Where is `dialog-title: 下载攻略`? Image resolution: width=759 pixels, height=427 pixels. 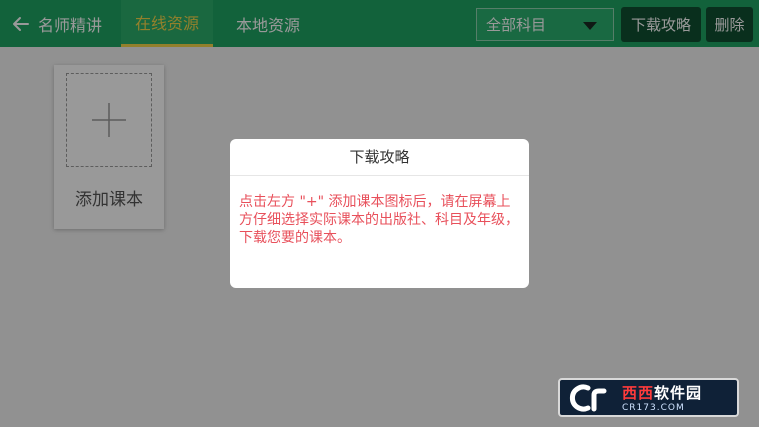
dialog-title: 下载攻略 is located at coordinates (379, 157).